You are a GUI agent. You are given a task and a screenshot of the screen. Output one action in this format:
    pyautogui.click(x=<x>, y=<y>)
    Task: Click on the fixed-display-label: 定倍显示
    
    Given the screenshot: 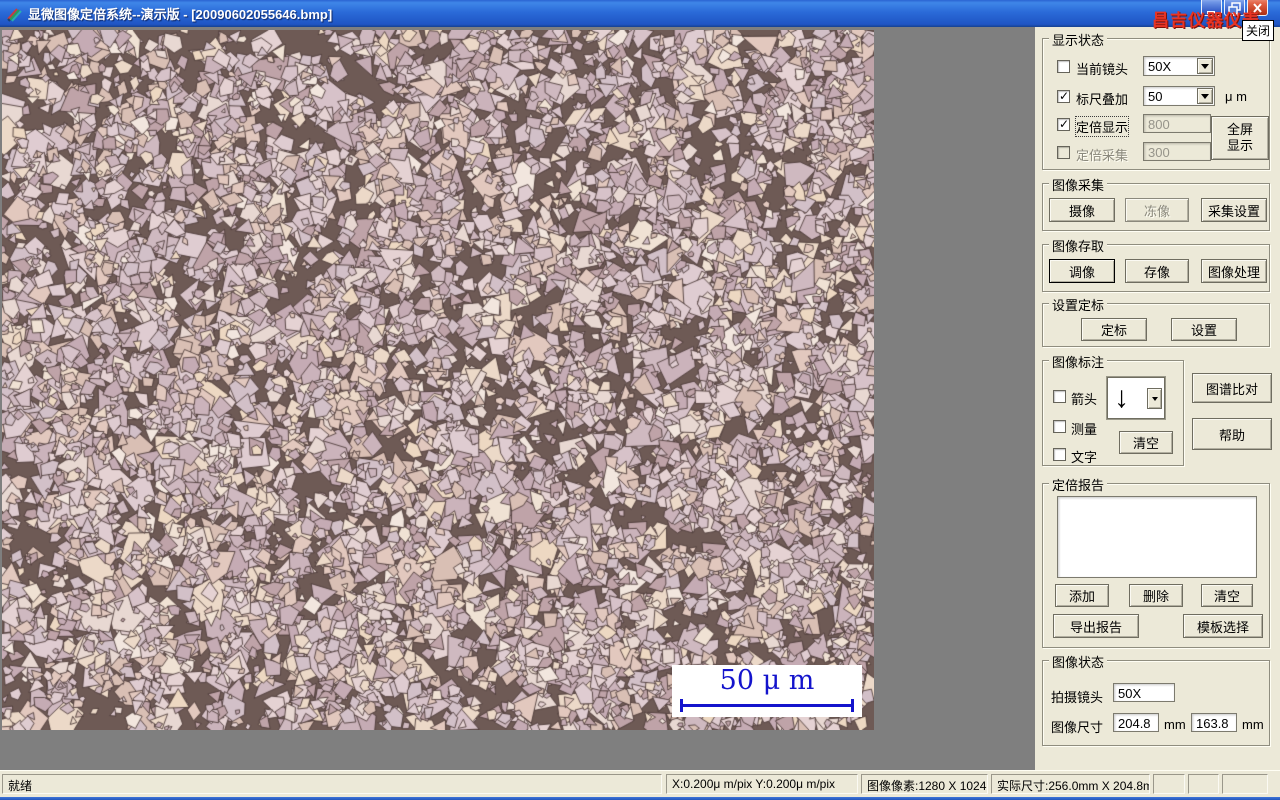 What is the action you would take?
    pyautogui.click(x=1102, y=126)
    